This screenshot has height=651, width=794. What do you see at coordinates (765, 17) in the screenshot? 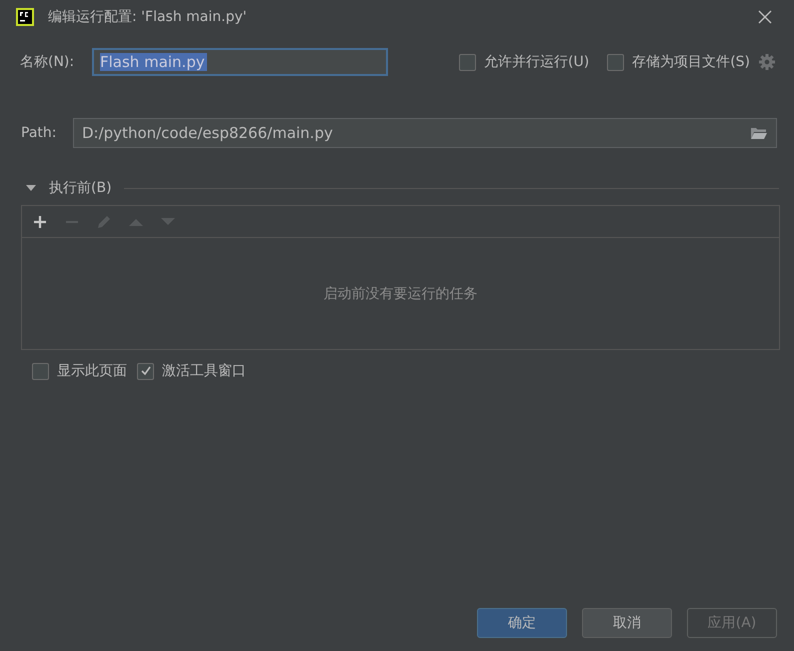
I see `close-icon` at bounding box center [765, 17].